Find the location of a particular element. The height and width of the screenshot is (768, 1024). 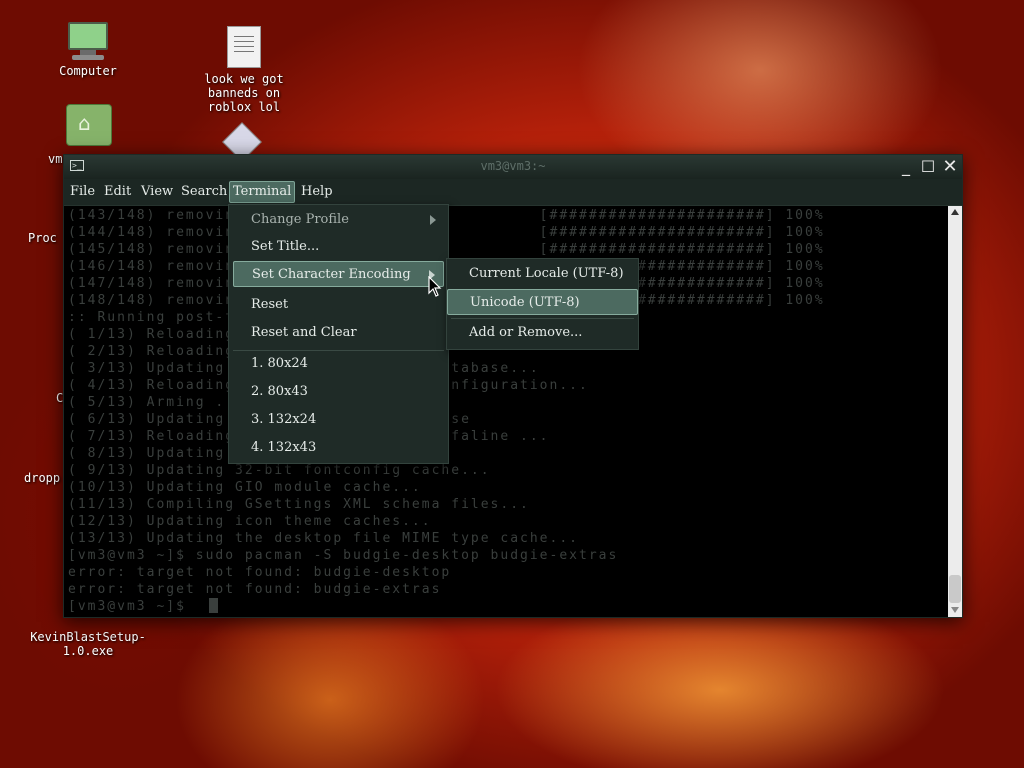

menu-item-reset: Reset is located at coordinates (338, 305).